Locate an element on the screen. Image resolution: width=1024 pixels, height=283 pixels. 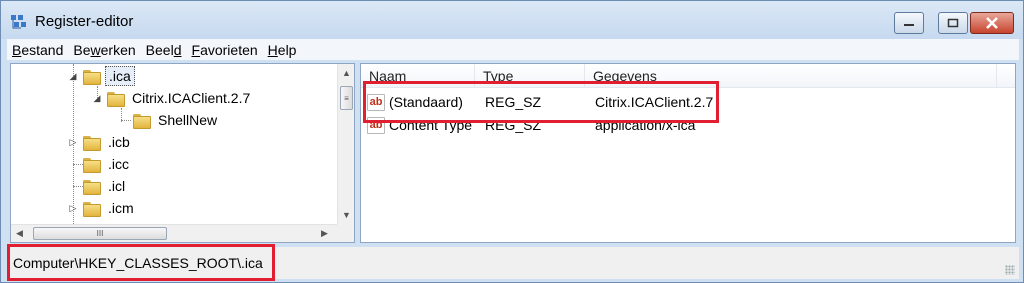
value-name: Content Type is located at coordinates (431, 125).